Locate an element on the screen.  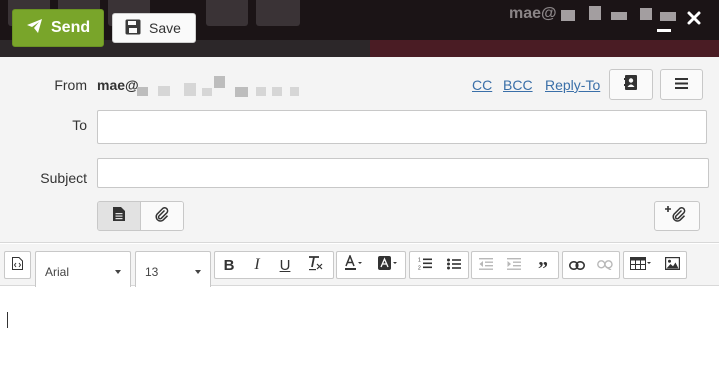
plain-text-toggle is located at coordinates (119, 216).